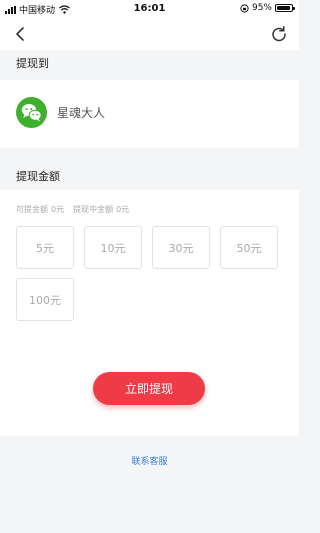 This screenshot has height=533, width=320. I want to click on refresh-icon, so click(279, 34).